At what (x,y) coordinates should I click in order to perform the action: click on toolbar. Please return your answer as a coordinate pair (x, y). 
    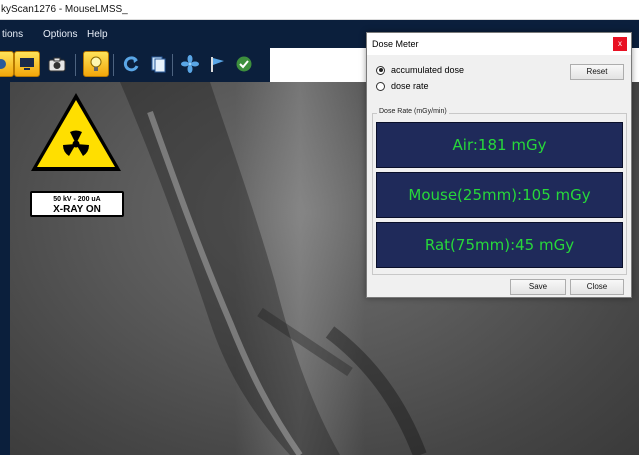
    Looking at the image, I should click on (135, 65).